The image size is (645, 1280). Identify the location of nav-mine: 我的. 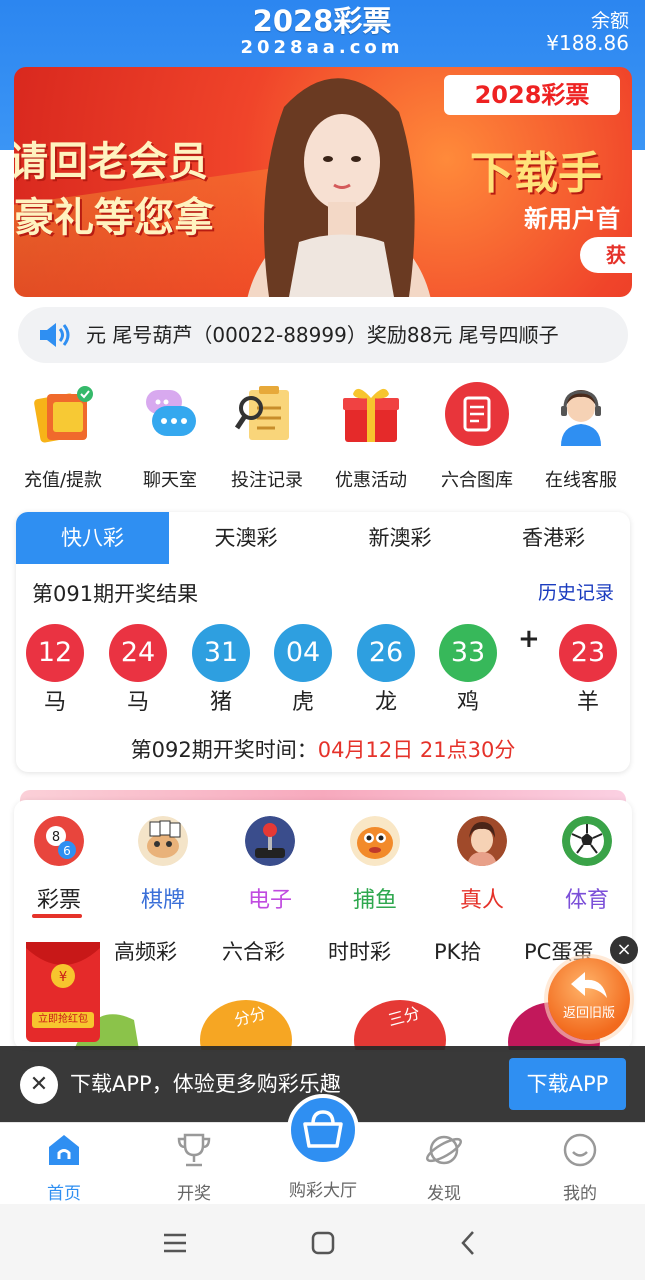
(580, 1167).